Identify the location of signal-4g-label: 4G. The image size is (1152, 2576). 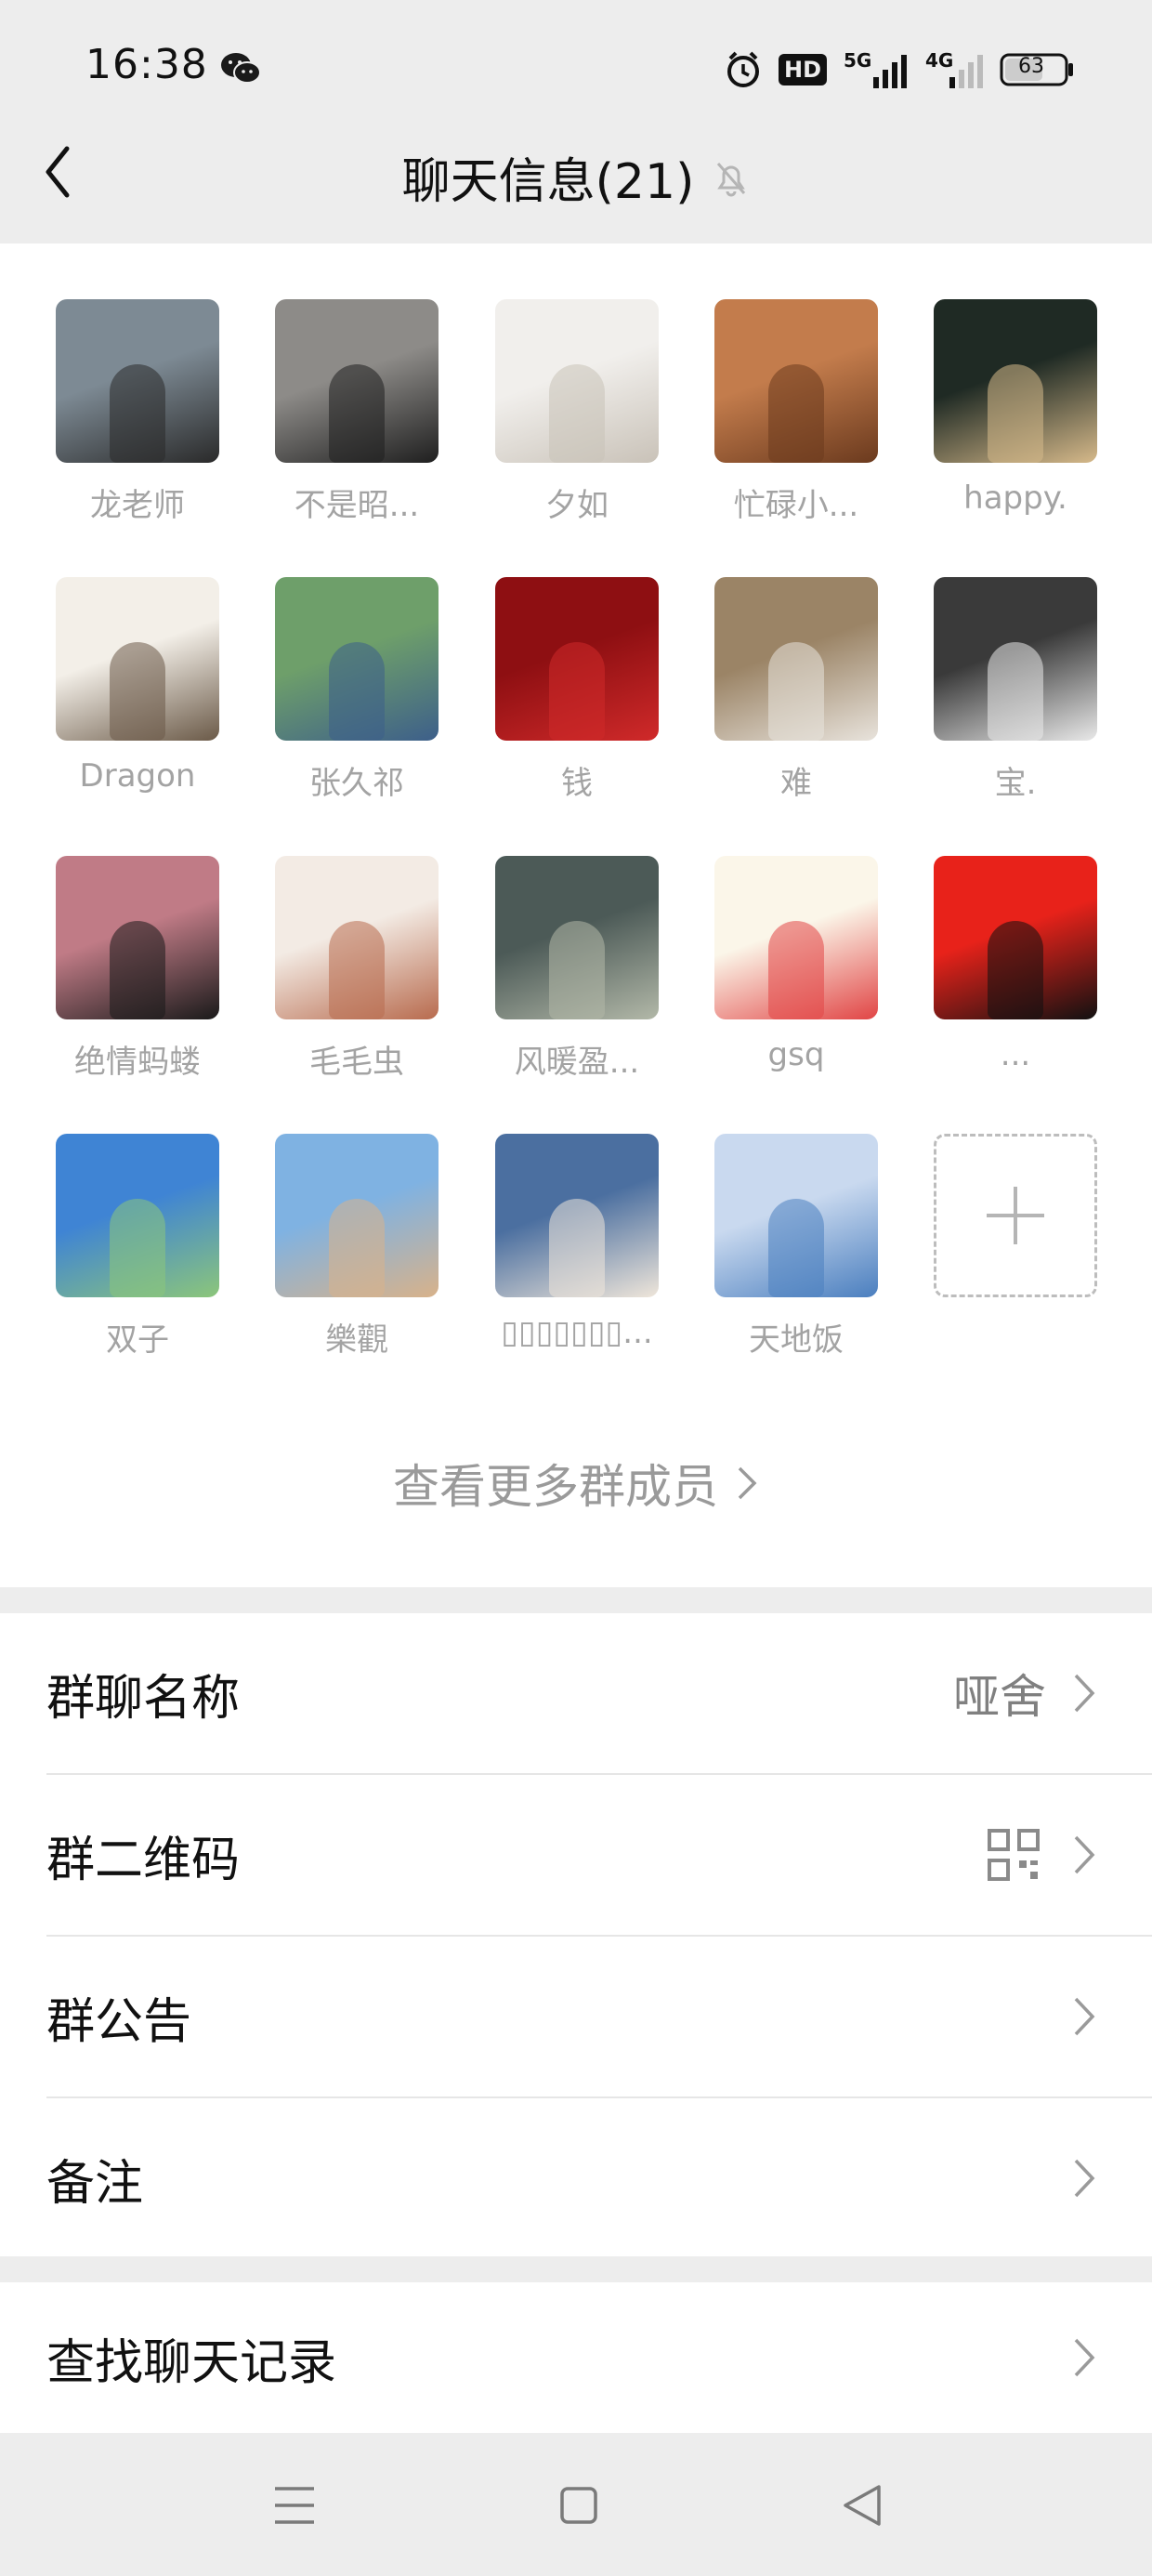
(939, 60).